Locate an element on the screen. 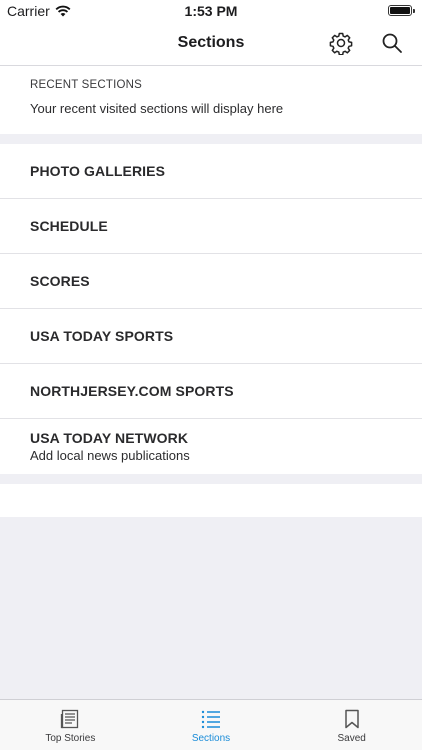 This screenshot has height=750, width=422. section-item-northjersey-sports: NORTHJERSEY.COM SPORTS is located at coordinates (211, 391).